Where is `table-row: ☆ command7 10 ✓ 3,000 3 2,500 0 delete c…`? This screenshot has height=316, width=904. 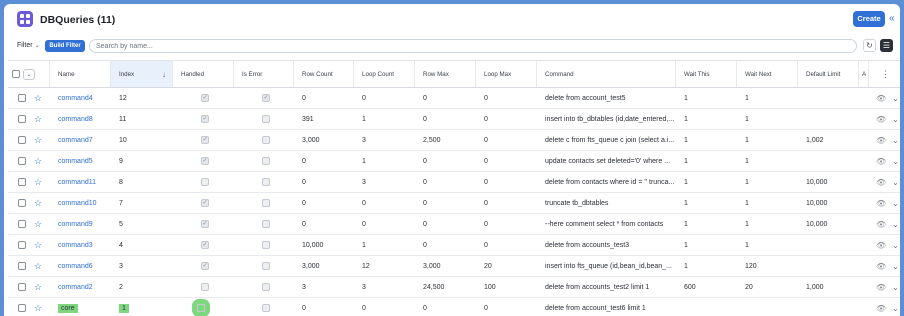 table-row: ☆ command7 10 ✓ 3,000 3 2,500 0 delete c… is located at coordinates (454, 140).